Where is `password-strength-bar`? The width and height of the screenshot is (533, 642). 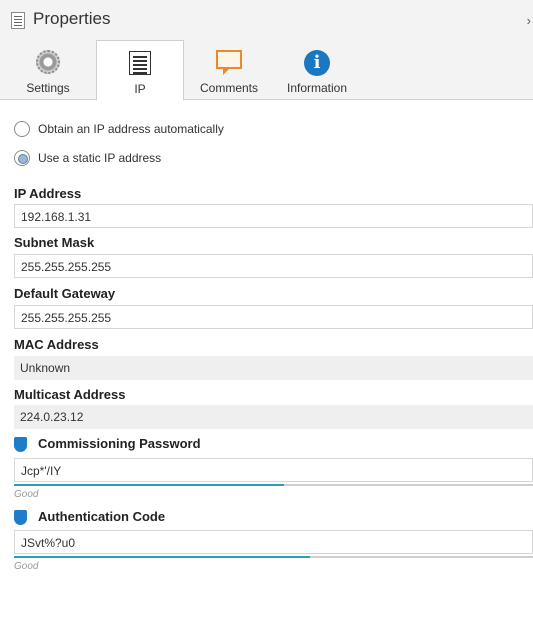
password-strength-bar is located at coordinates (273, 485).